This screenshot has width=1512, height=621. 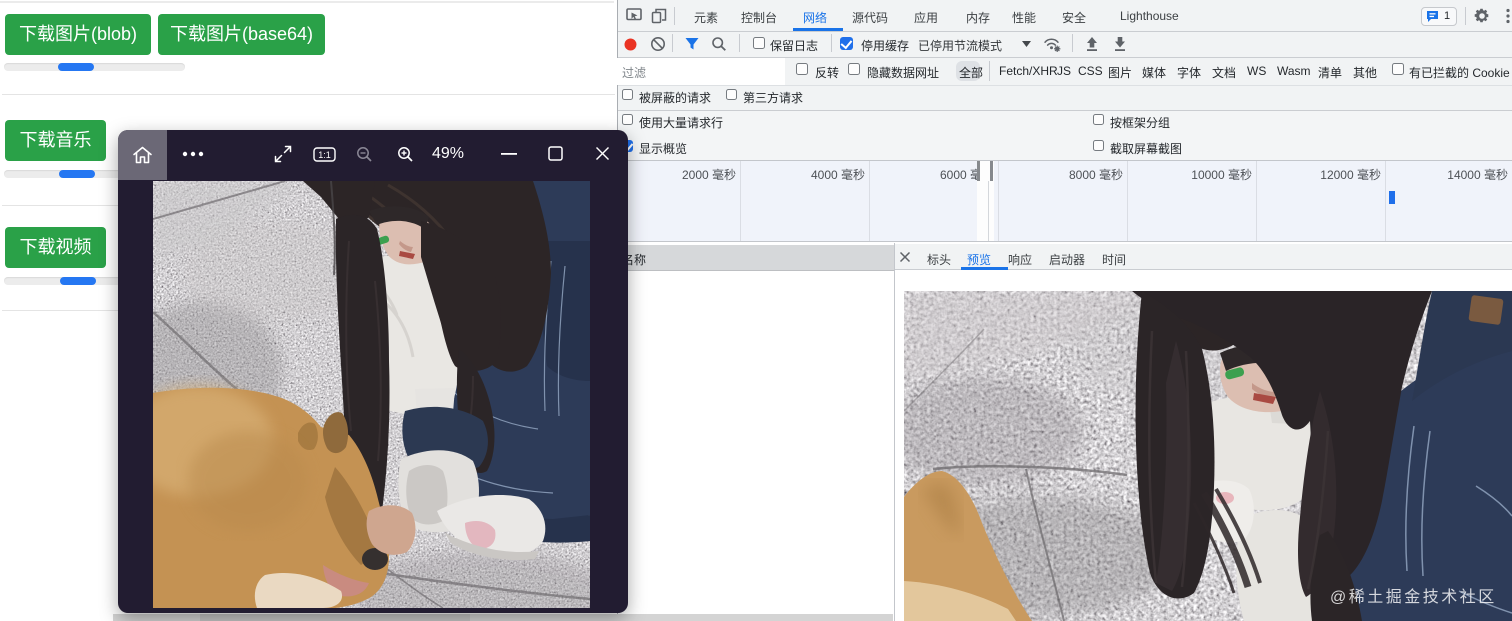 What do you see at coordinates (324, 155) in the screenshot?
I see `svg-text: 1:1` at bounding box center [324, 155].